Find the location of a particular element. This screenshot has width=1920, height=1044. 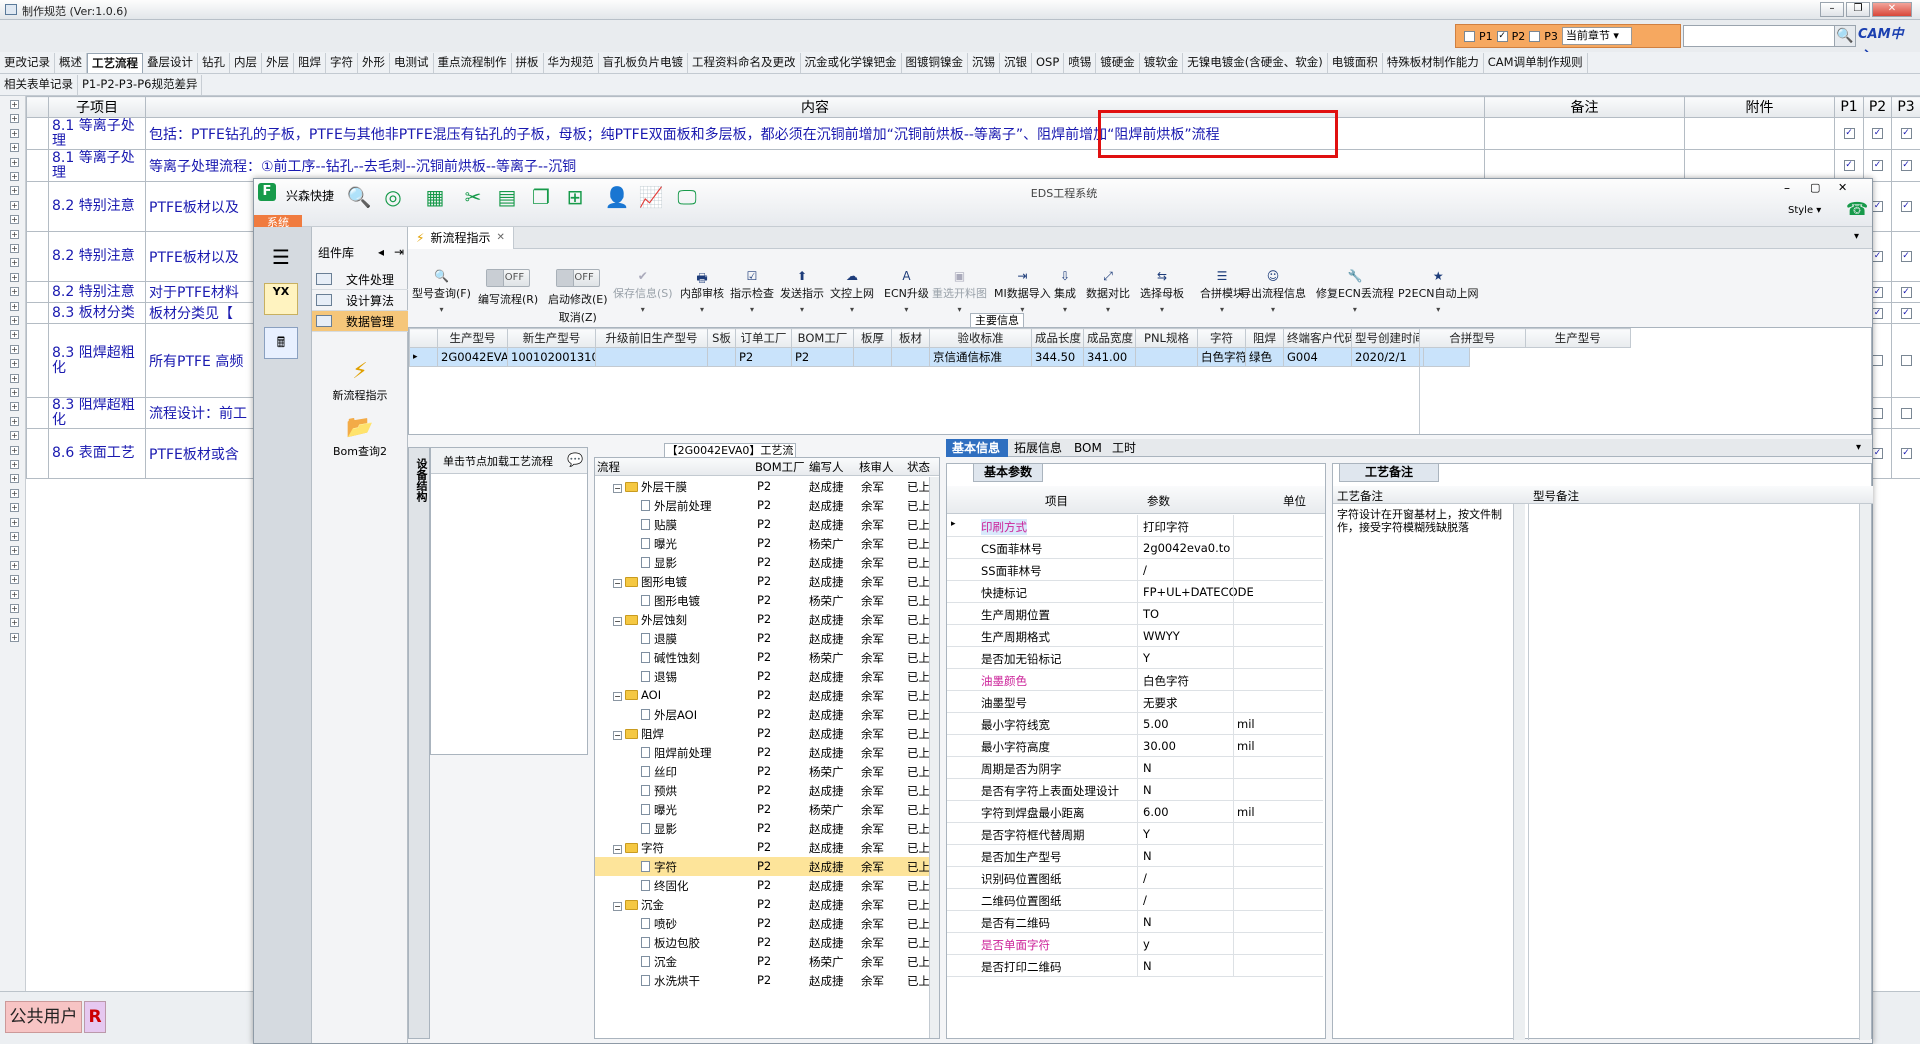

param-value: 6.00 is located at coordinates (1156, 812).